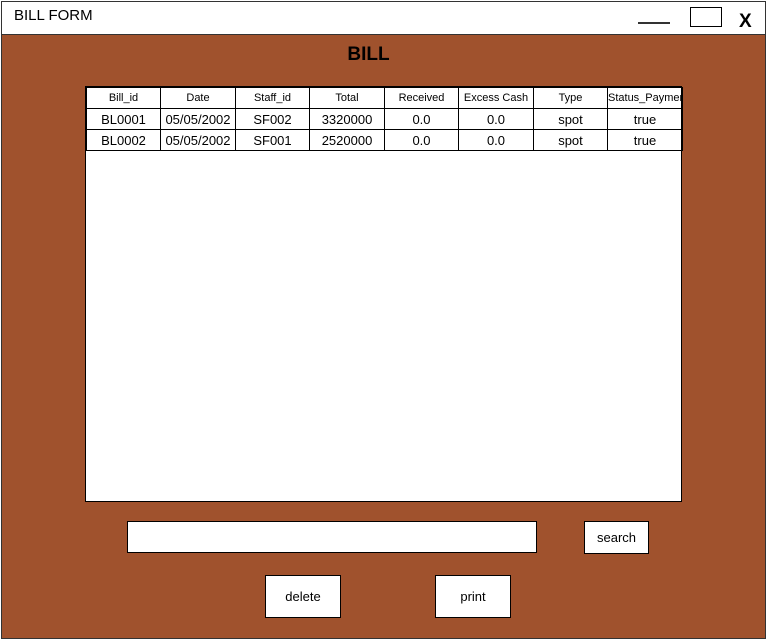 The width and height of the screenshot is (767, 640). I want to click on print-button: print, so click(473, 596).